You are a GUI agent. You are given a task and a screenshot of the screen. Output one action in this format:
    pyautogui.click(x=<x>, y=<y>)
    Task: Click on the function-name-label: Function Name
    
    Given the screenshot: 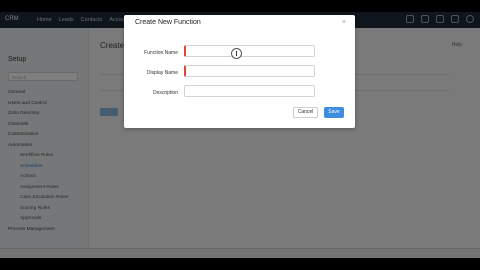 What is the action you would take?
    pyautogui.click(x=161, y=53)
    